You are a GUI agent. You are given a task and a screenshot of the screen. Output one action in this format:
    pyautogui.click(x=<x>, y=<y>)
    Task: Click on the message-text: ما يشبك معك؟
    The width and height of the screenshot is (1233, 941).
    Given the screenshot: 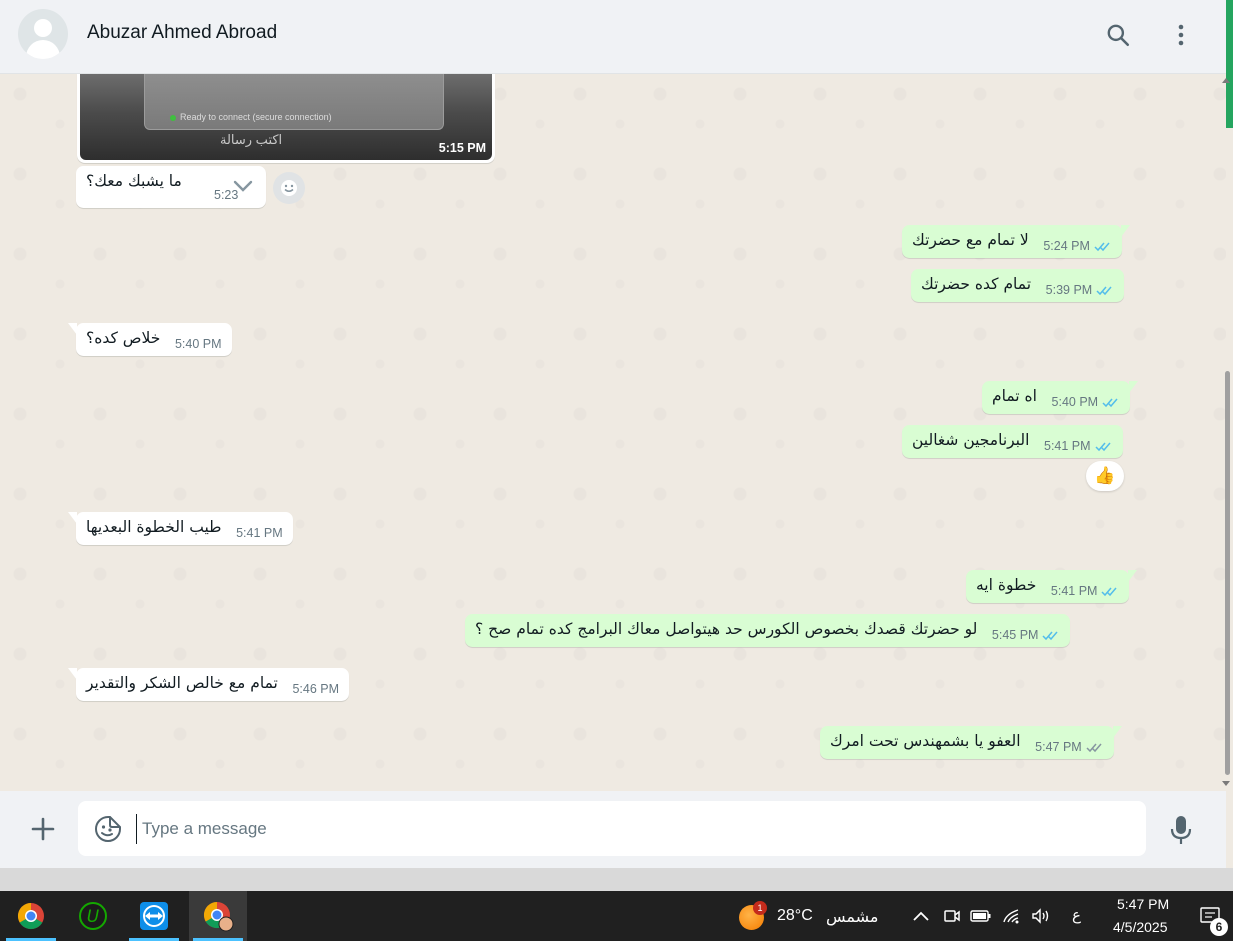 What is the action you would take?
    pyautogui.click(x=134, y=181)
    